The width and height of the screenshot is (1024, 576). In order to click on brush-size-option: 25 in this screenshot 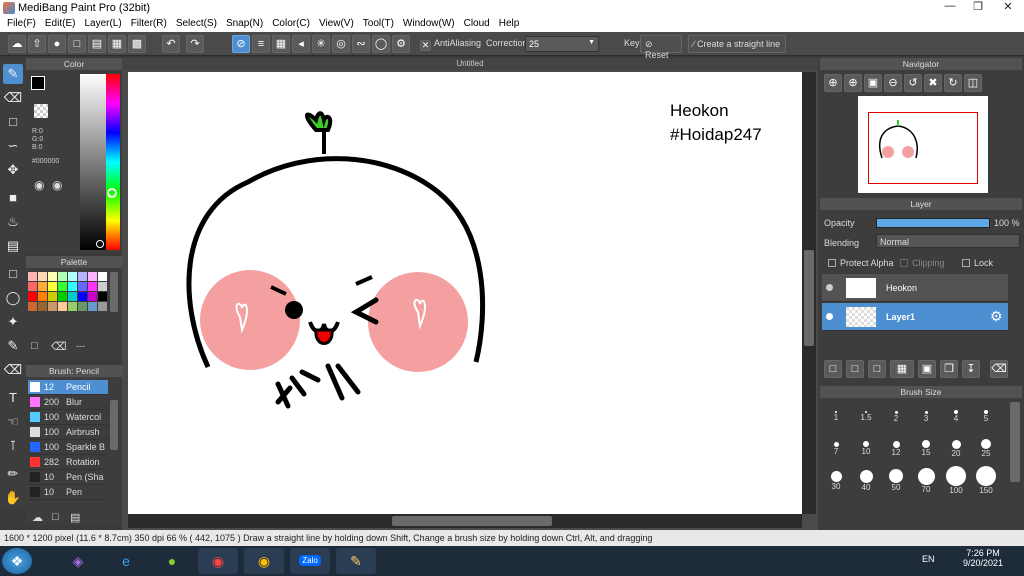, I will do `click(986, 449)`.